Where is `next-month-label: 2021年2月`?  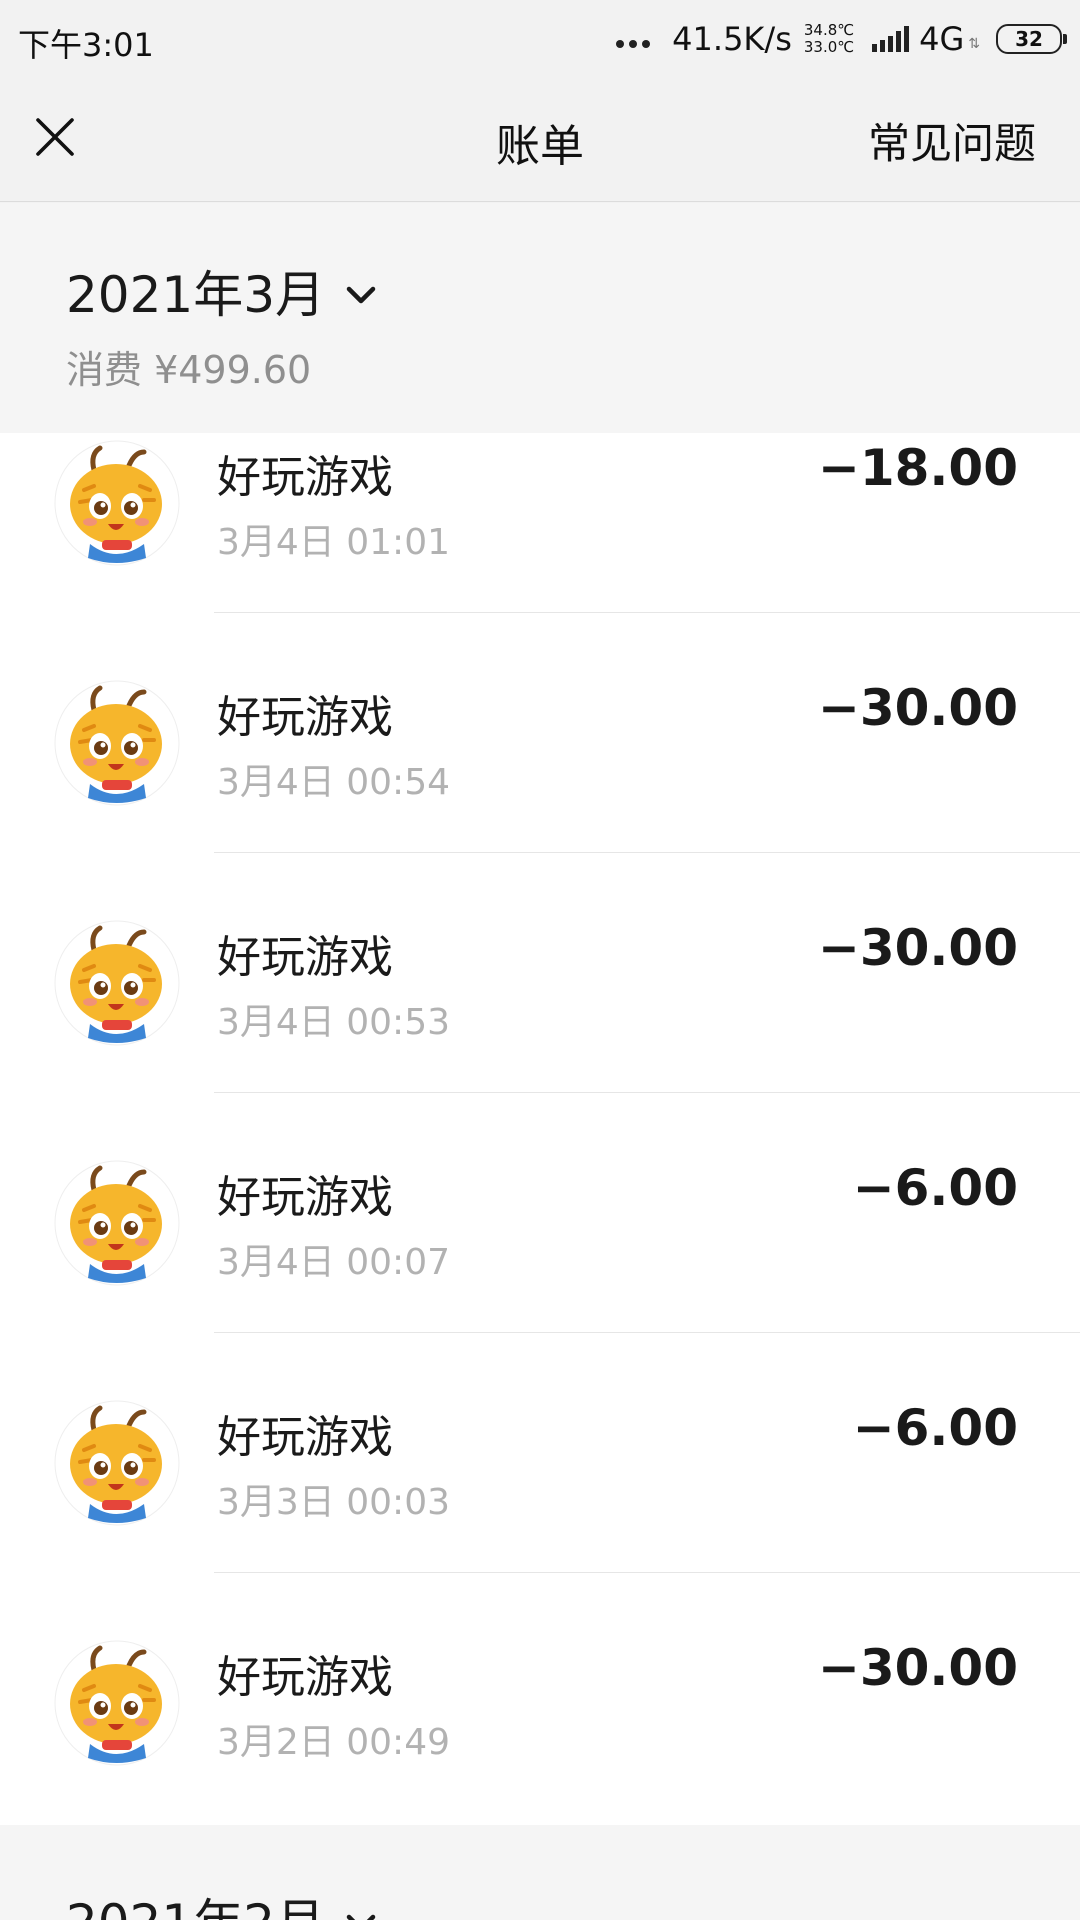
next-month-label: 2021年2月 is located at coordinates (195, 1901).